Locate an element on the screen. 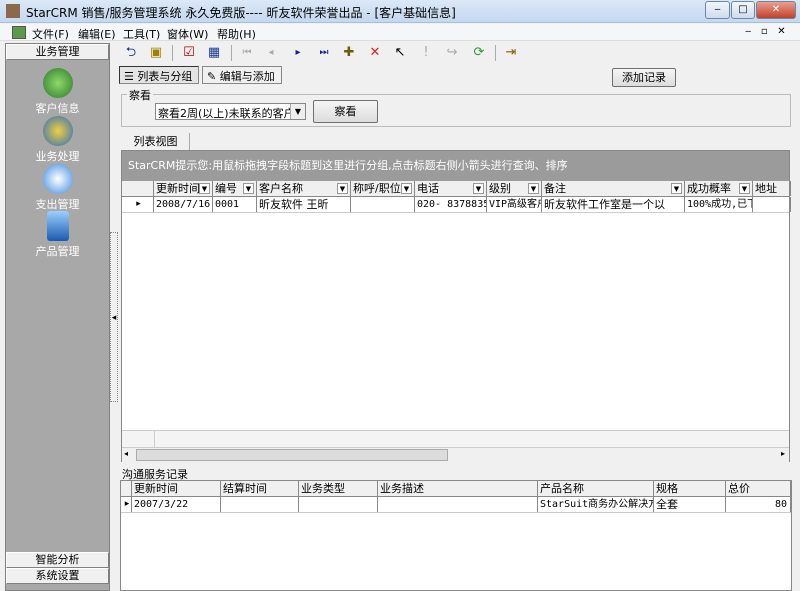 This screenshot has width=800, height=591. column-header: 总价 is located at coordinates (758, 488).